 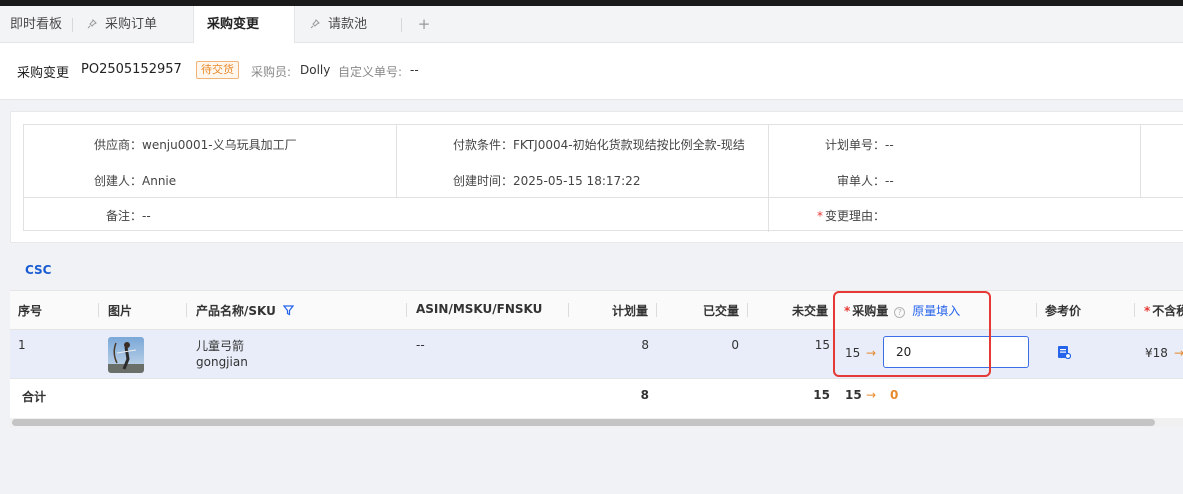 What do you see at coordinates (1063, 311) in the screenshot?
I see `col-ref-price: 参考价` at bounding box center [1063, 311].